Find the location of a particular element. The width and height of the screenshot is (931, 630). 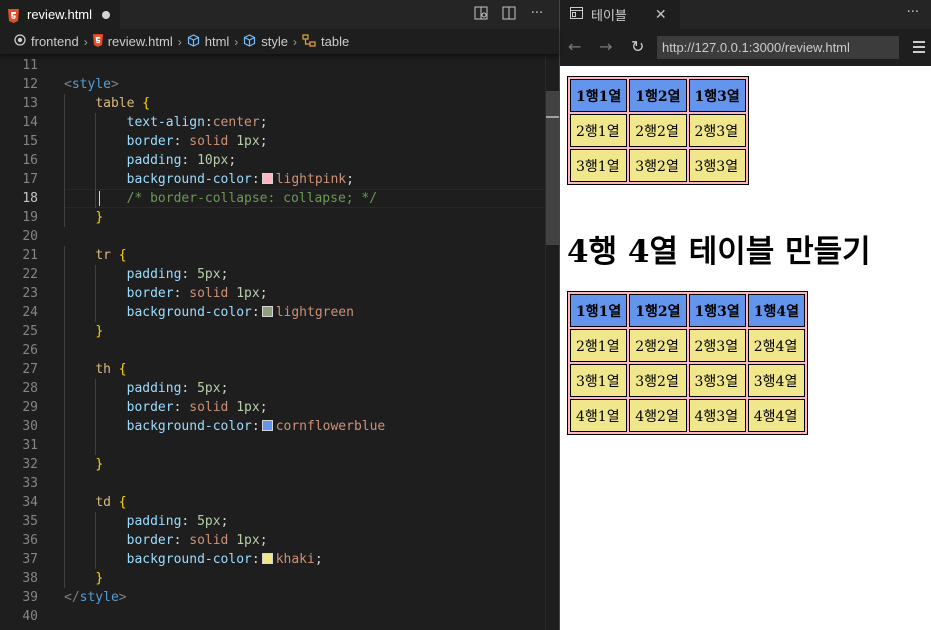

table-header-cell: 1행4열 is located at coordinates (776, 310).